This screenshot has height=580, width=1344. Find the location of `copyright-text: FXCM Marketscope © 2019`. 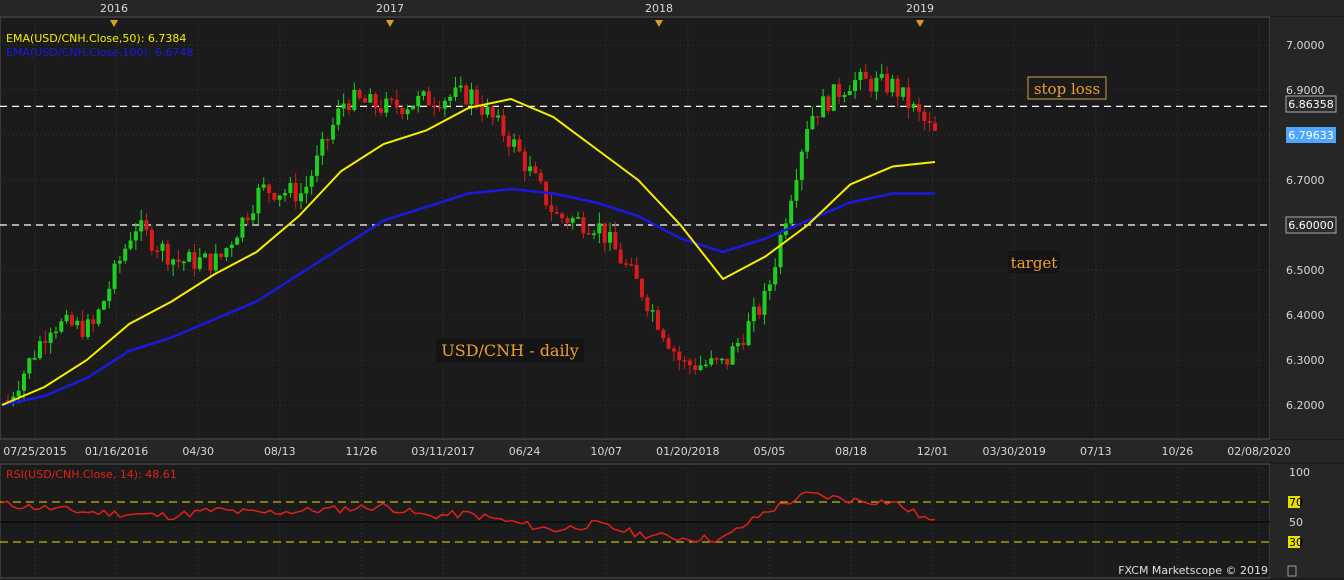

copyright-text: FXCM Marketscope © 2019 is located at coordinates (1193, 570).